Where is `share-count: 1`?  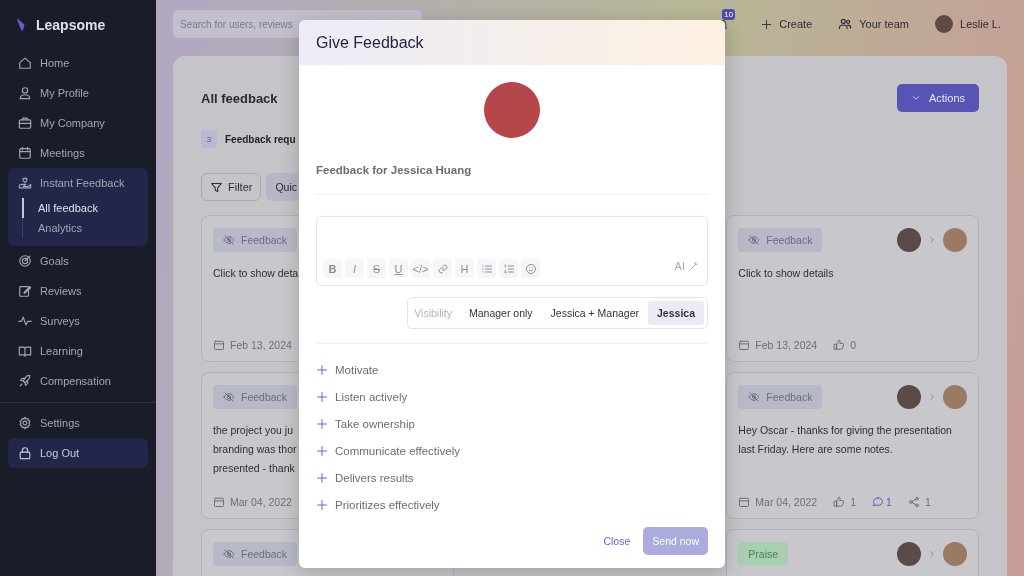 share-count: 1 is located at coordinates (927, 502).